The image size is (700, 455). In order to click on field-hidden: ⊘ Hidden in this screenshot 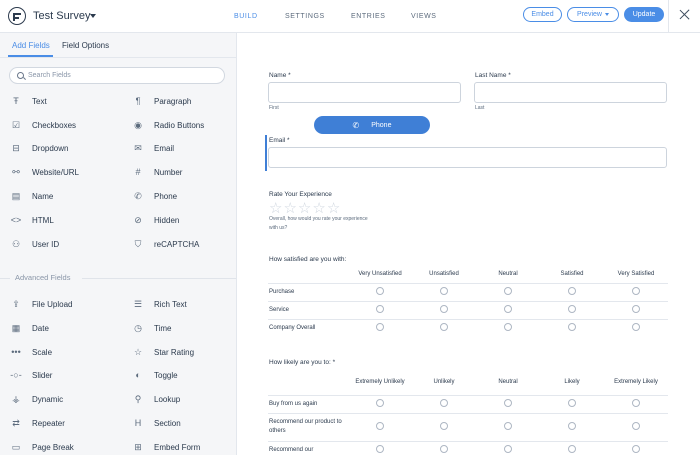, I will do `click(155, 220)`.